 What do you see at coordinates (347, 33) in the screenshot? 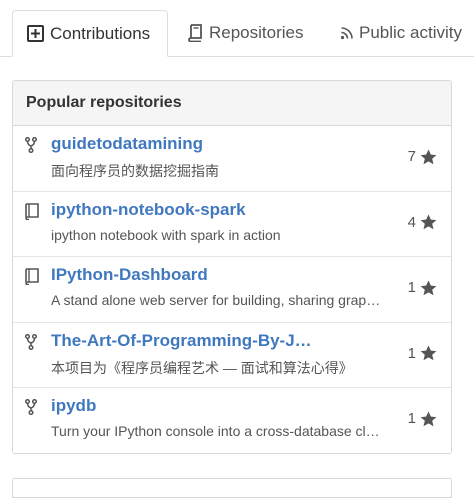
I see `rss-icon` at bounding box center [347, 33].